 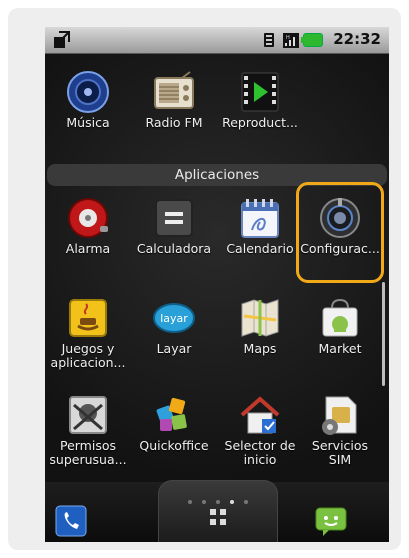 I want to click on phone-icon, so click(x=71, y=521).